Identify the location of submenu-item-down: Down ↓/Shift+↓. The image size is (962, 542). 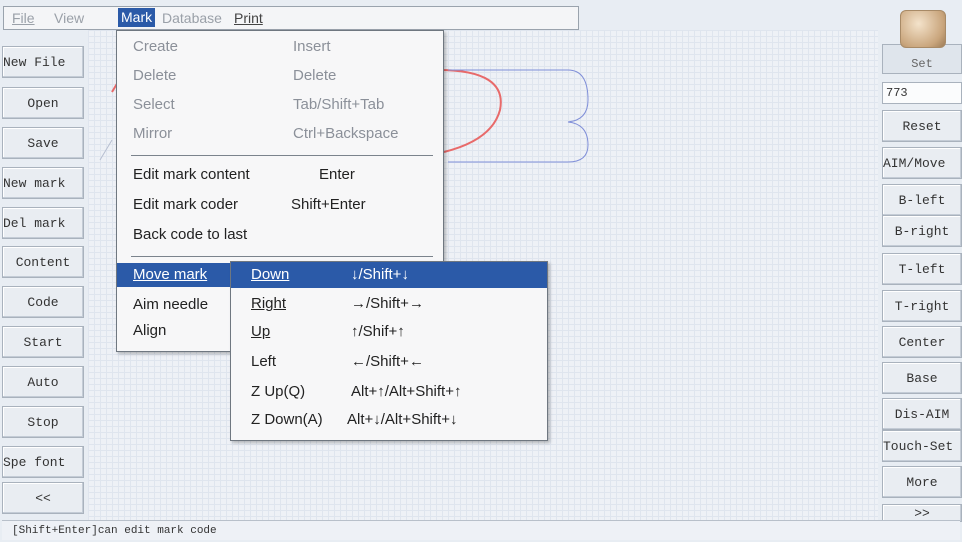
(389, 275).